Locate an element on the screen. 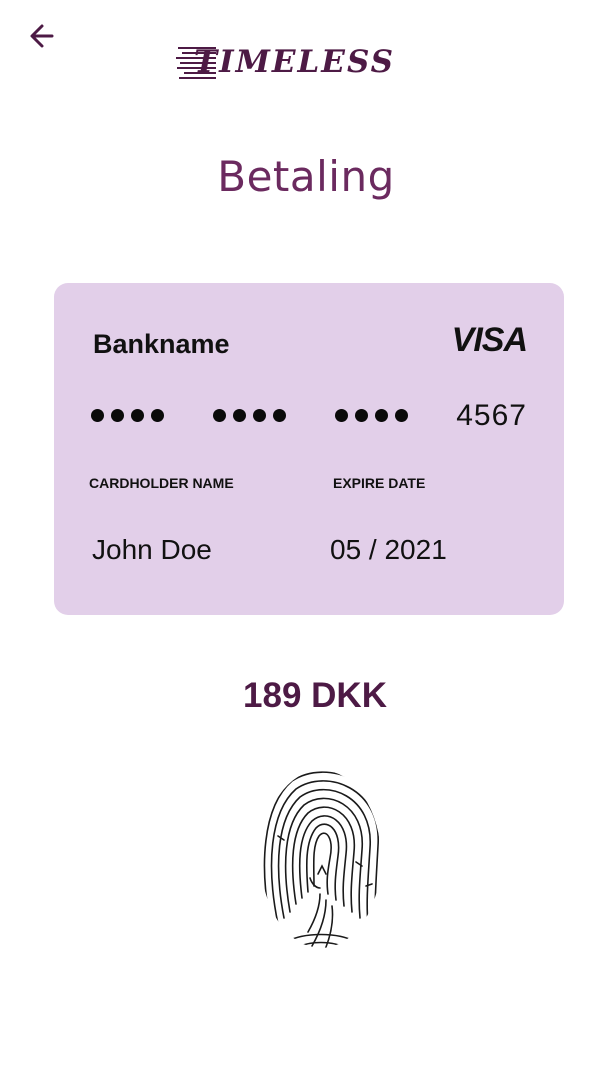  back-button is located at coordinates (42, 36).